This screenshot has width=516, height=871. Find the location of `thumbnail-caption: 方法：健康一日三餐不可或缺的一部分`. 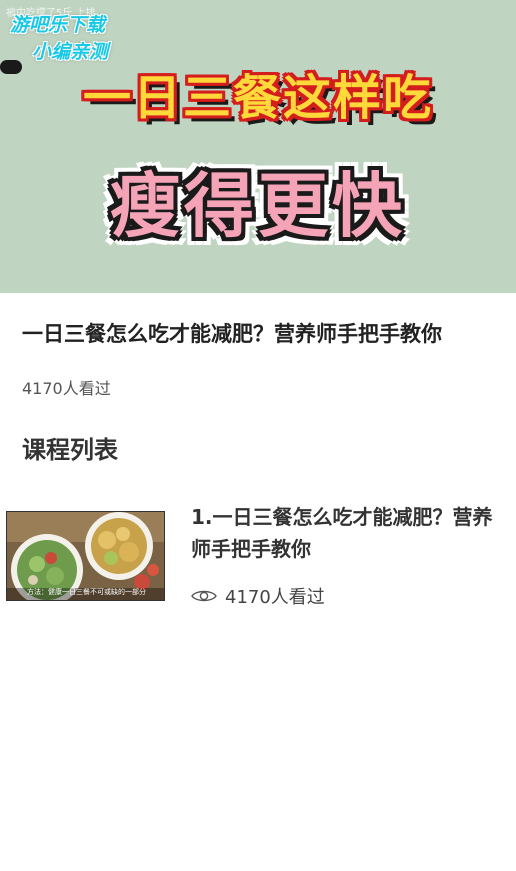

thumbnail-caption: 方法：健康一日三餐不可或缺的一部分 is located at coordinates (86, 592).